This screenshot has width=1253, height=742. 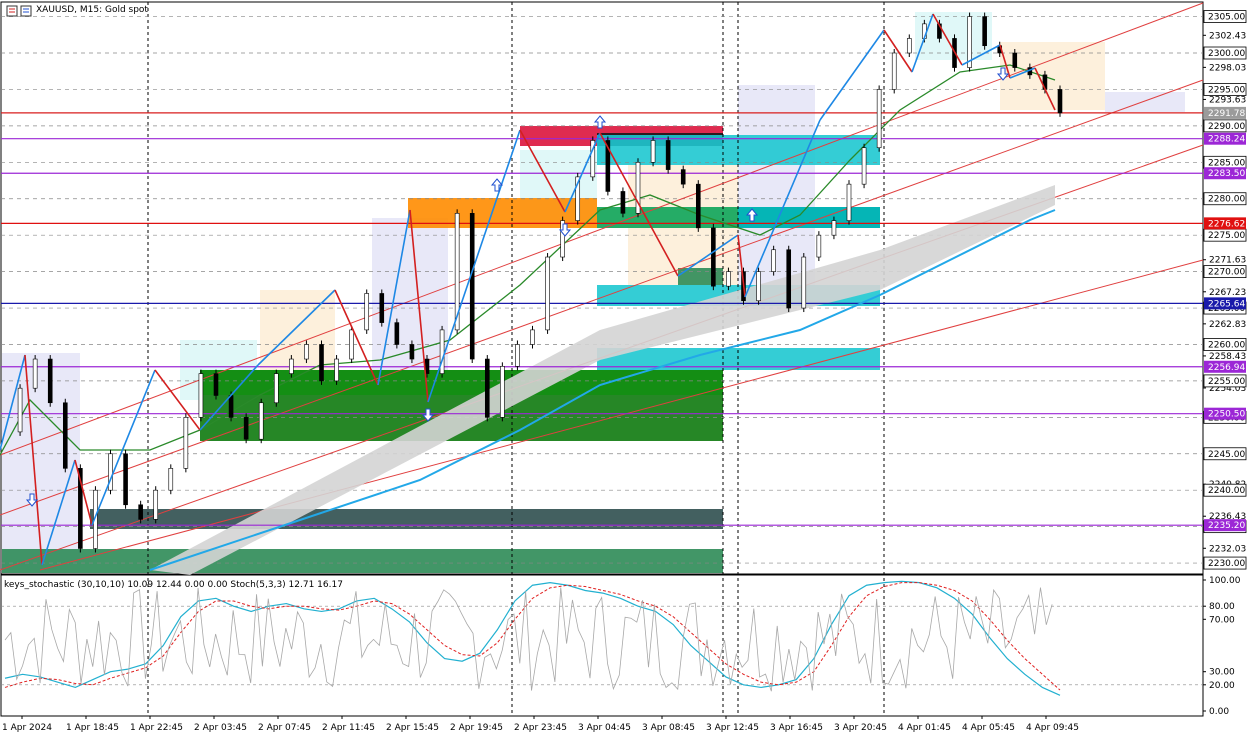 I want to click on x-tick-label: 2 Apr 03:45, so click(x=220, y=728).